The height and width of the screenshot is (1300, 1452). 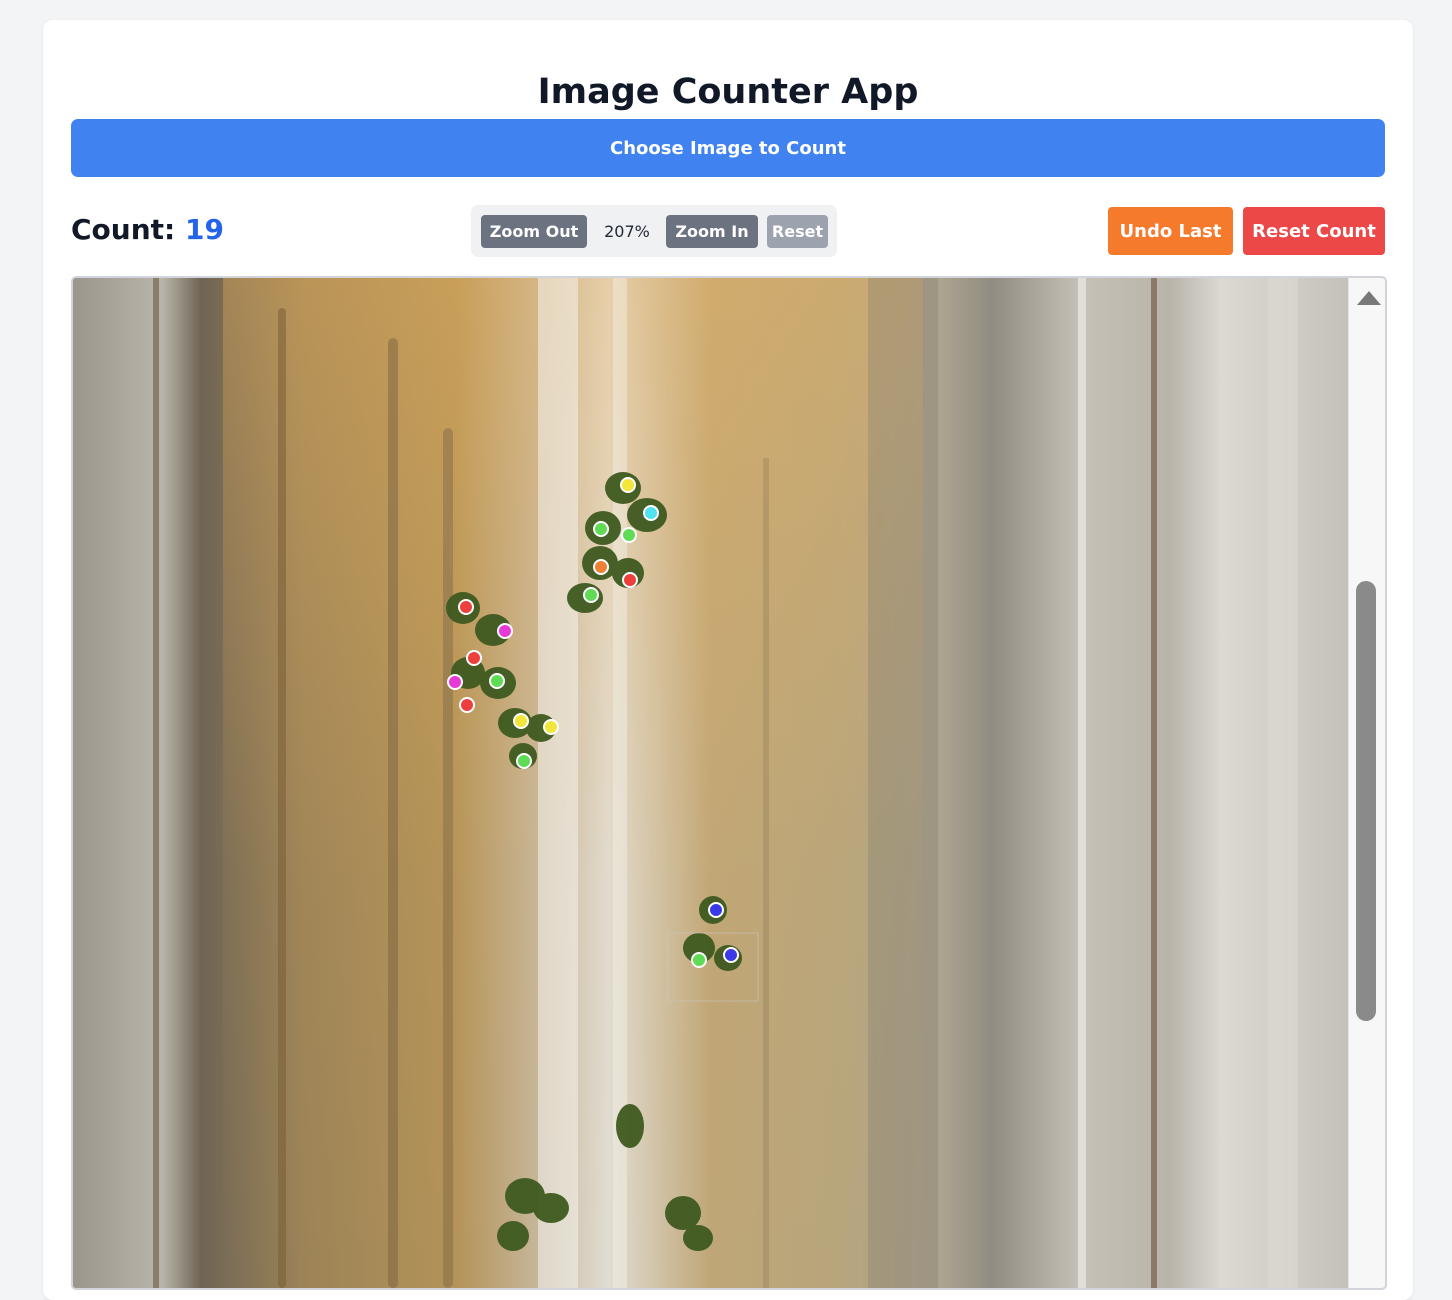 I want to click on zoom-in-button: Zoom In, so click(x=712, y=231).